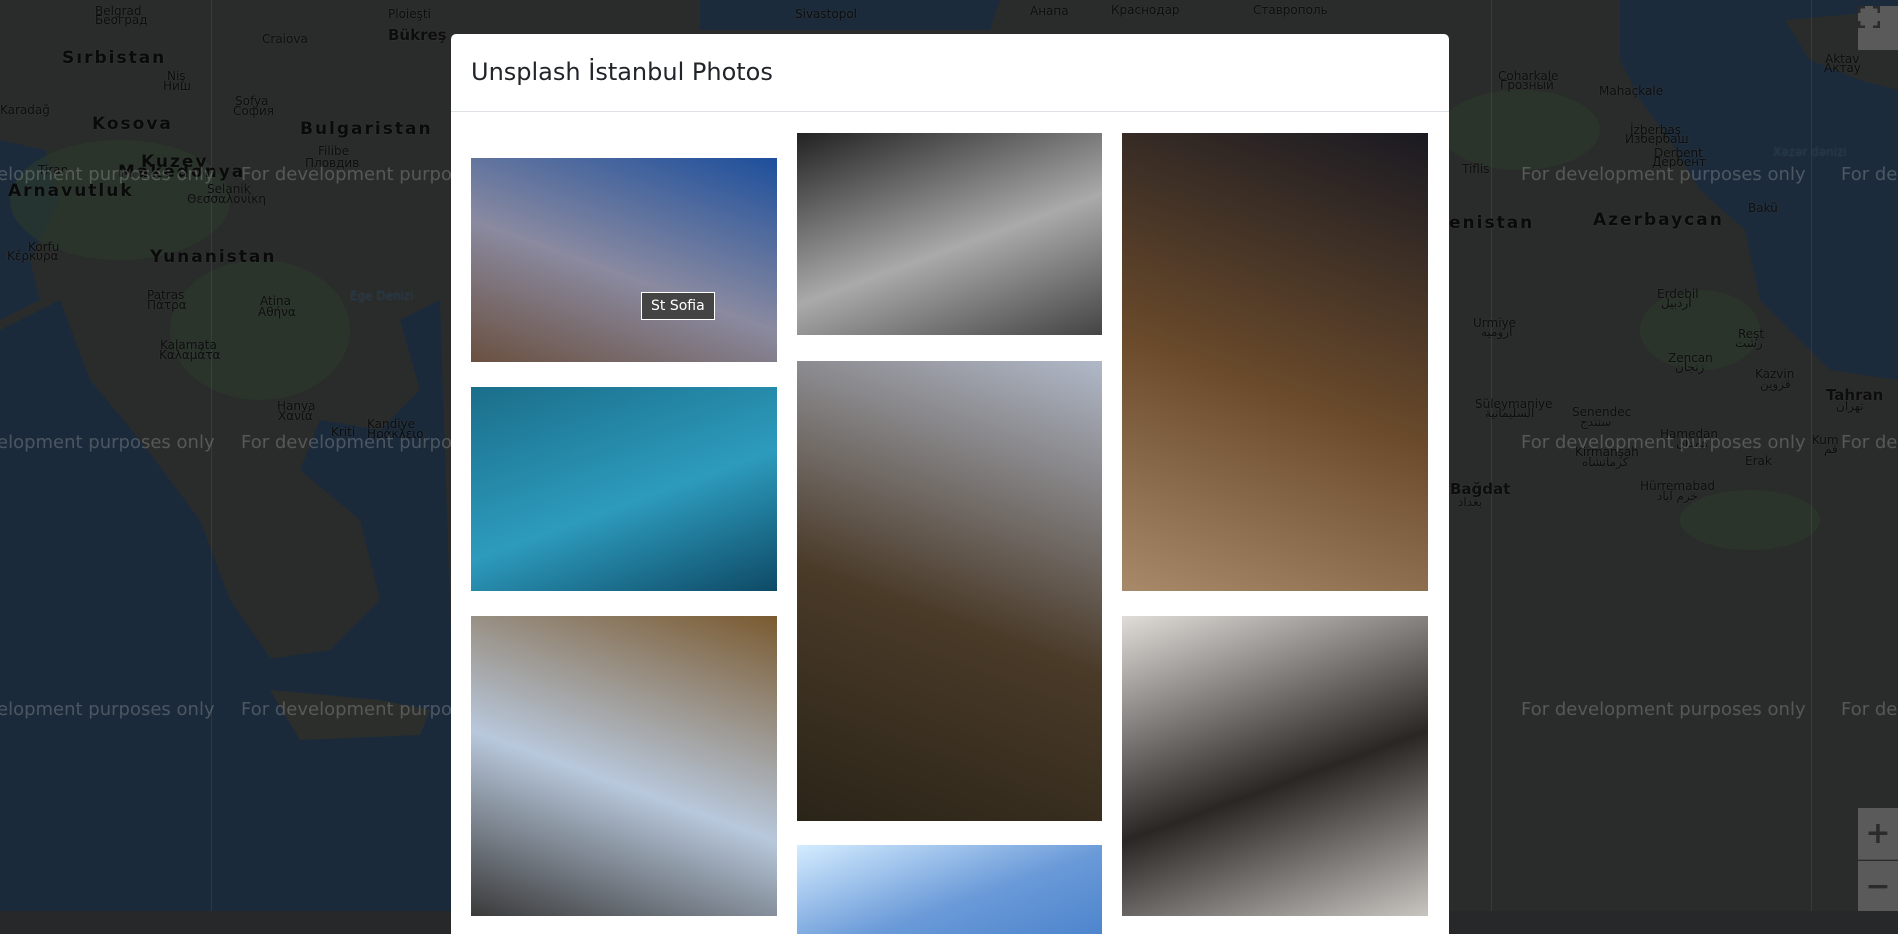 This screenshot has height=934, width=1898. What do you see at coordinates (1497, 332) in the screenshot?
I see `map-label: ارومیه` at bounding box center [1497, 332].